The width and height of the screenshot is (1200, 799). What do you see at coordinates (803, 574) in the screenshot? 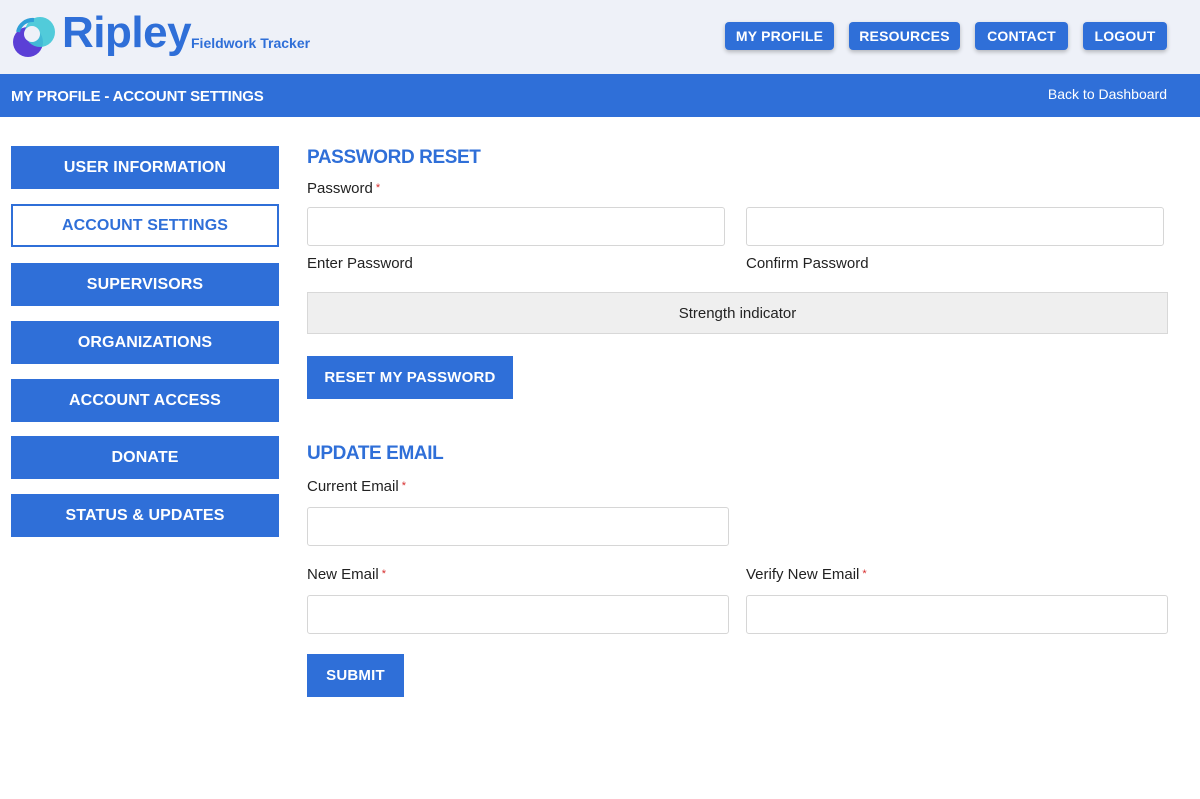
I see `verify-email-label-text: Verify New Email` at bounding box center [803, 574].